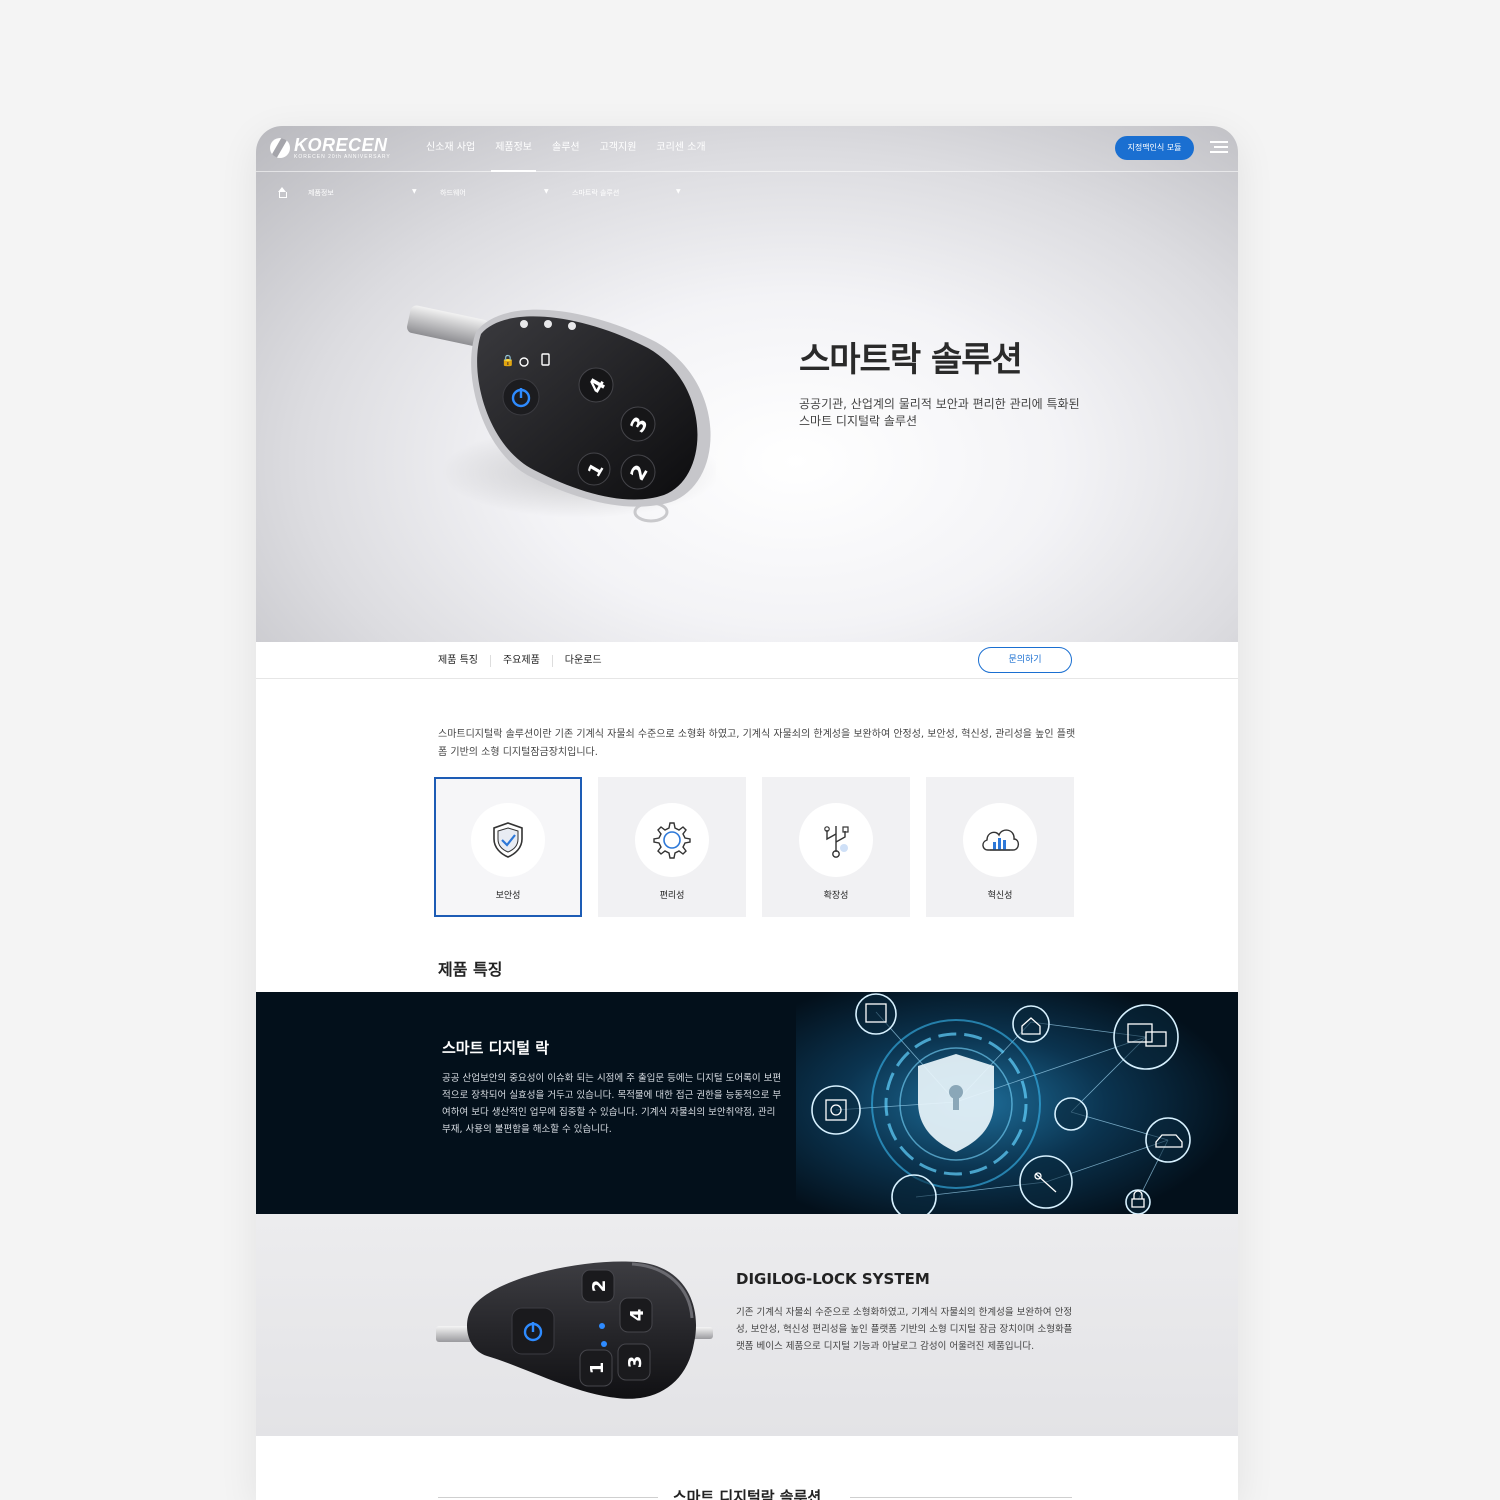 The image size is (1500, 1500). Describe the element at coordinates (341, 145) in the screenshot. I see `logo-name: KORECEN` at that location.